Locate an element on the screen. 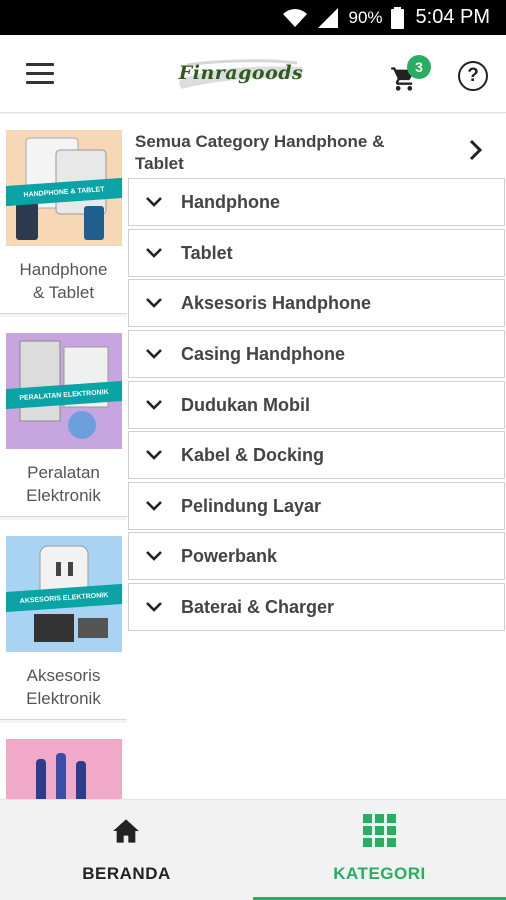 Image resolution: width=506 pixels, height=900 pixels. app-logo: Finragoods is located at coordinates (241, 73).